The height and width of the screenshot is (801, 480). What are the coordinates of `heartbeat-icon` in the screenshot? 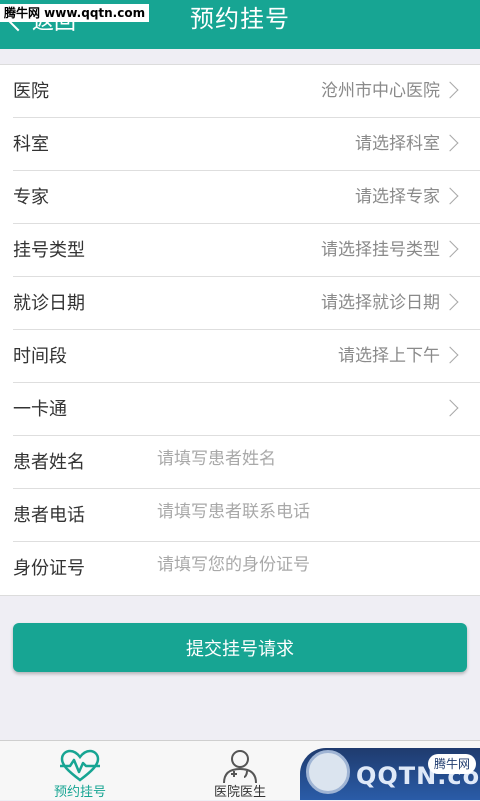 It's located at (80, 765).